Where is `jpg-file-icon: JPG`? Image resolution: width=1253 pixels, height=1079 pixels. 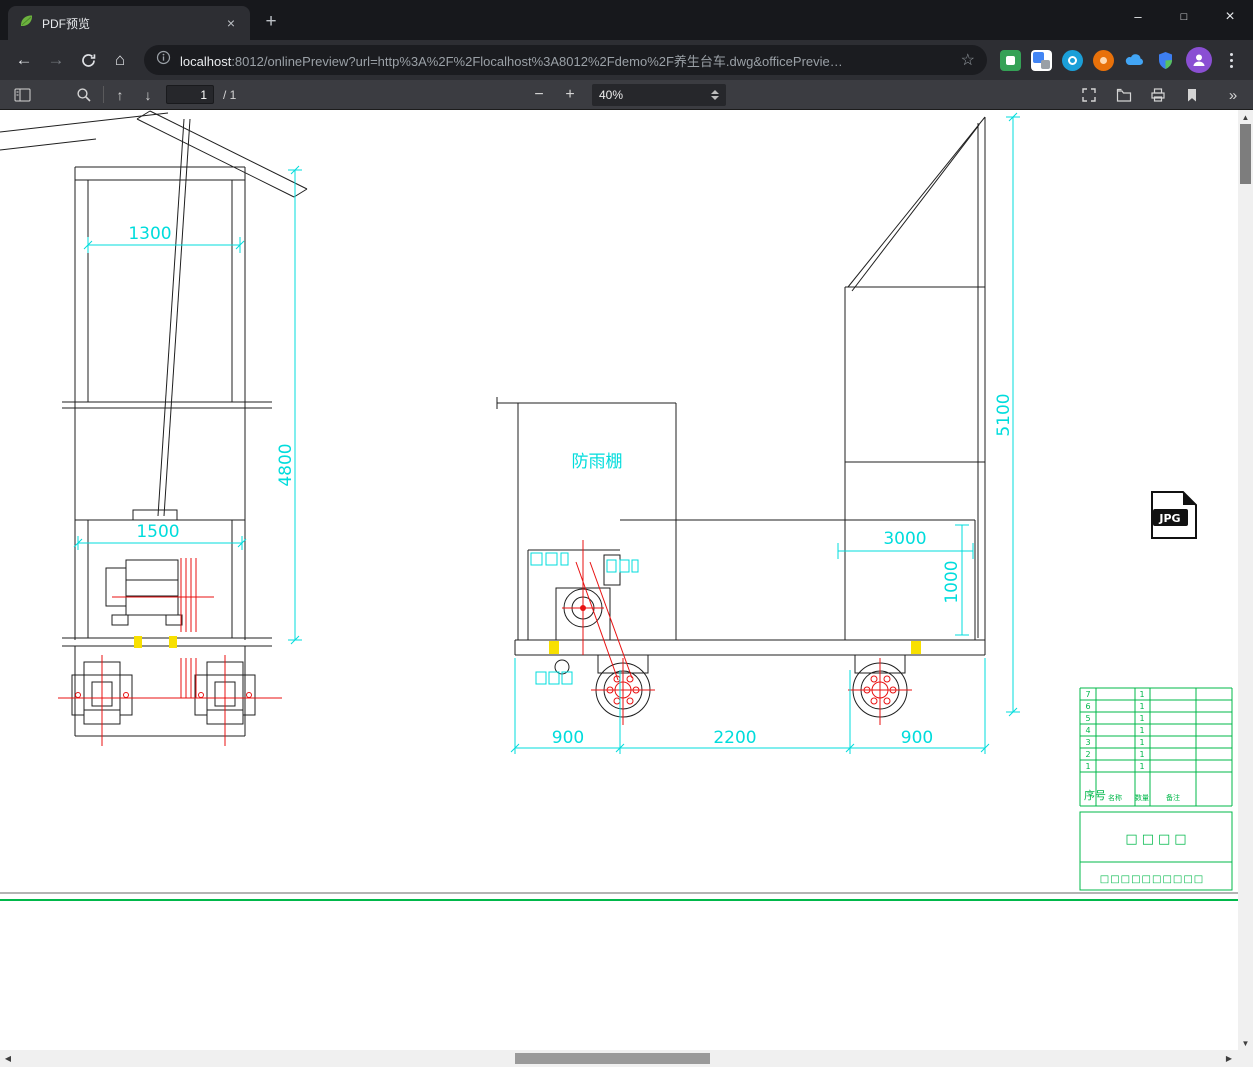 jpg-file-icon: JPG is located at coordinates (1174, 515).